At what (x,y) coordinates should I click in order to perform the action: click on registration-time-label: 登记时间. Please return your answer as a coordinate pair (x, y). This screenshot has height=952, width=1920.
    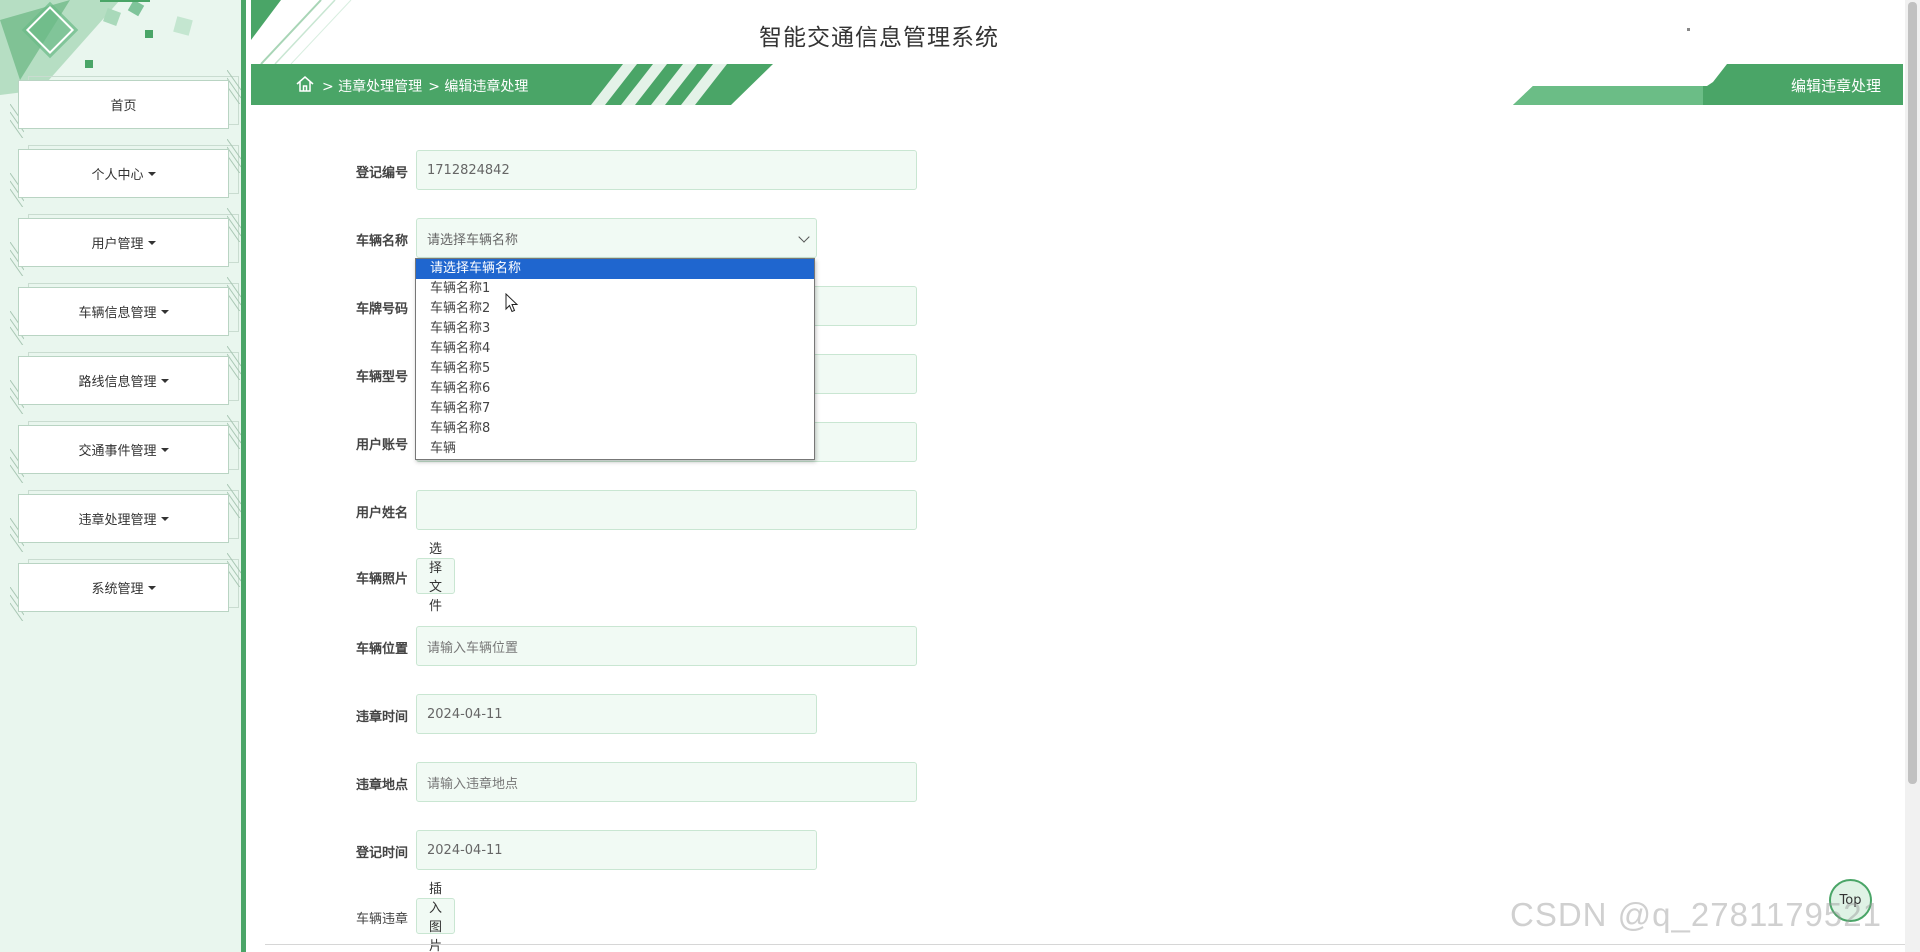
    Looking at the image, I should click on (381, 853).